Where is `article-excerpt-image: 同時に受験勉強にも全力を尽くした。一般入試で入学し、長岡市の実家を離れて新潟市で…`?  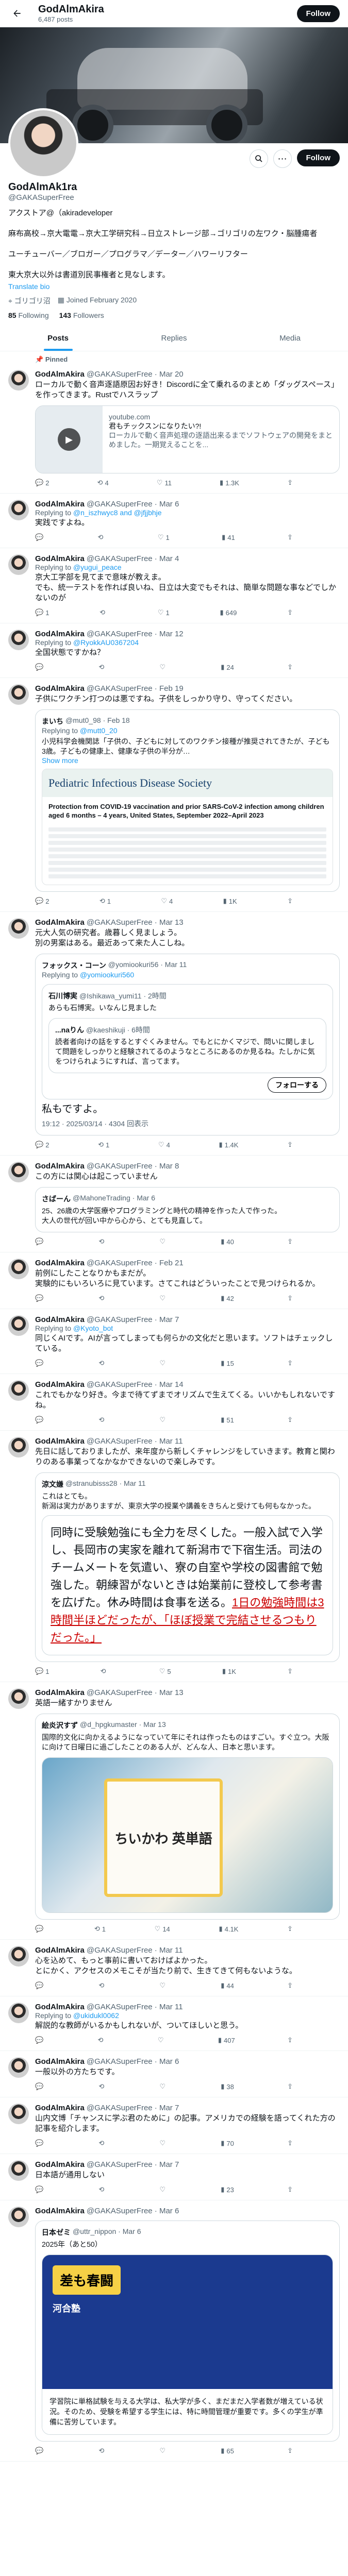 article-excerpt-image: 同時に受験勉強にも全力を尽くした。一般入試で入学し、長岡市の実家を離れて新潟市で… is located at coordinates (187, 1585).